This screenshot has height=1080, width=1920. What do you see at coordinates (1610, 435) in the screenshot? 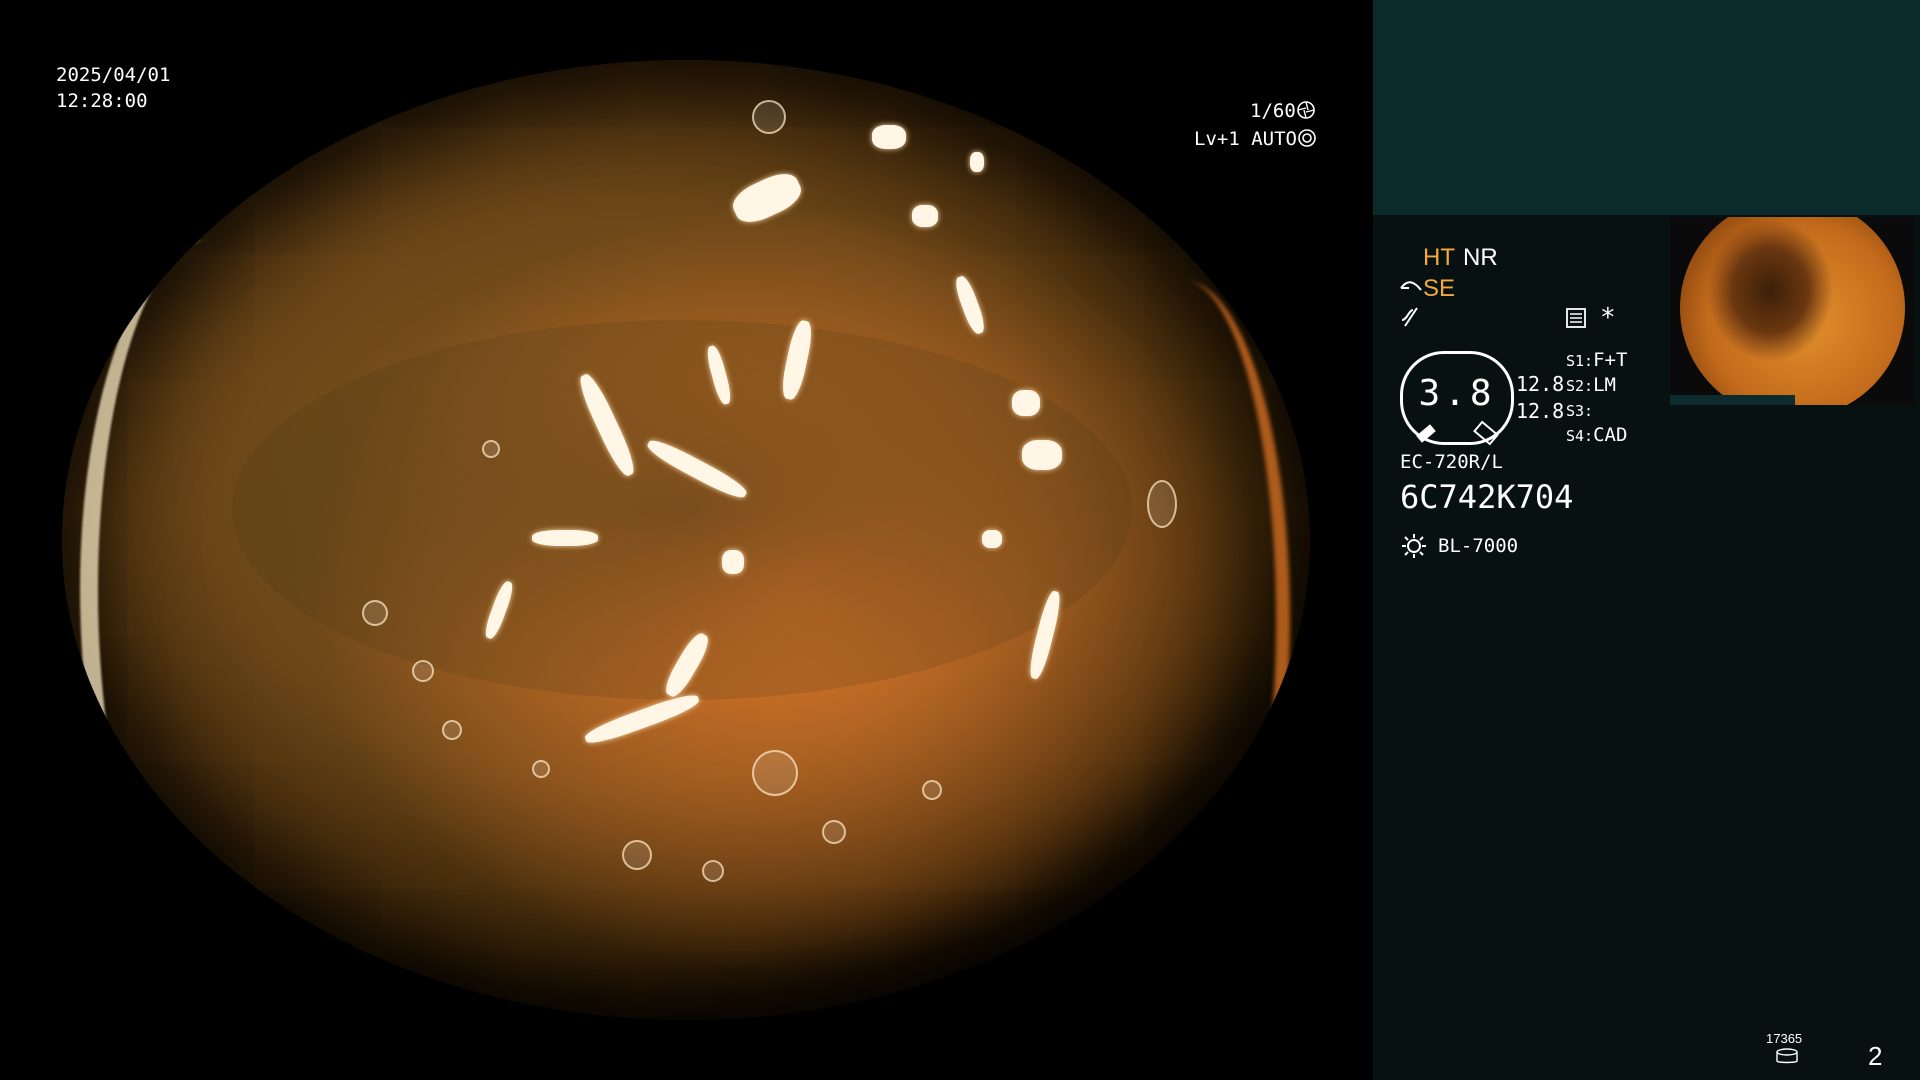
I see `switch-value: CAD` at bounding box center [1610, 435].